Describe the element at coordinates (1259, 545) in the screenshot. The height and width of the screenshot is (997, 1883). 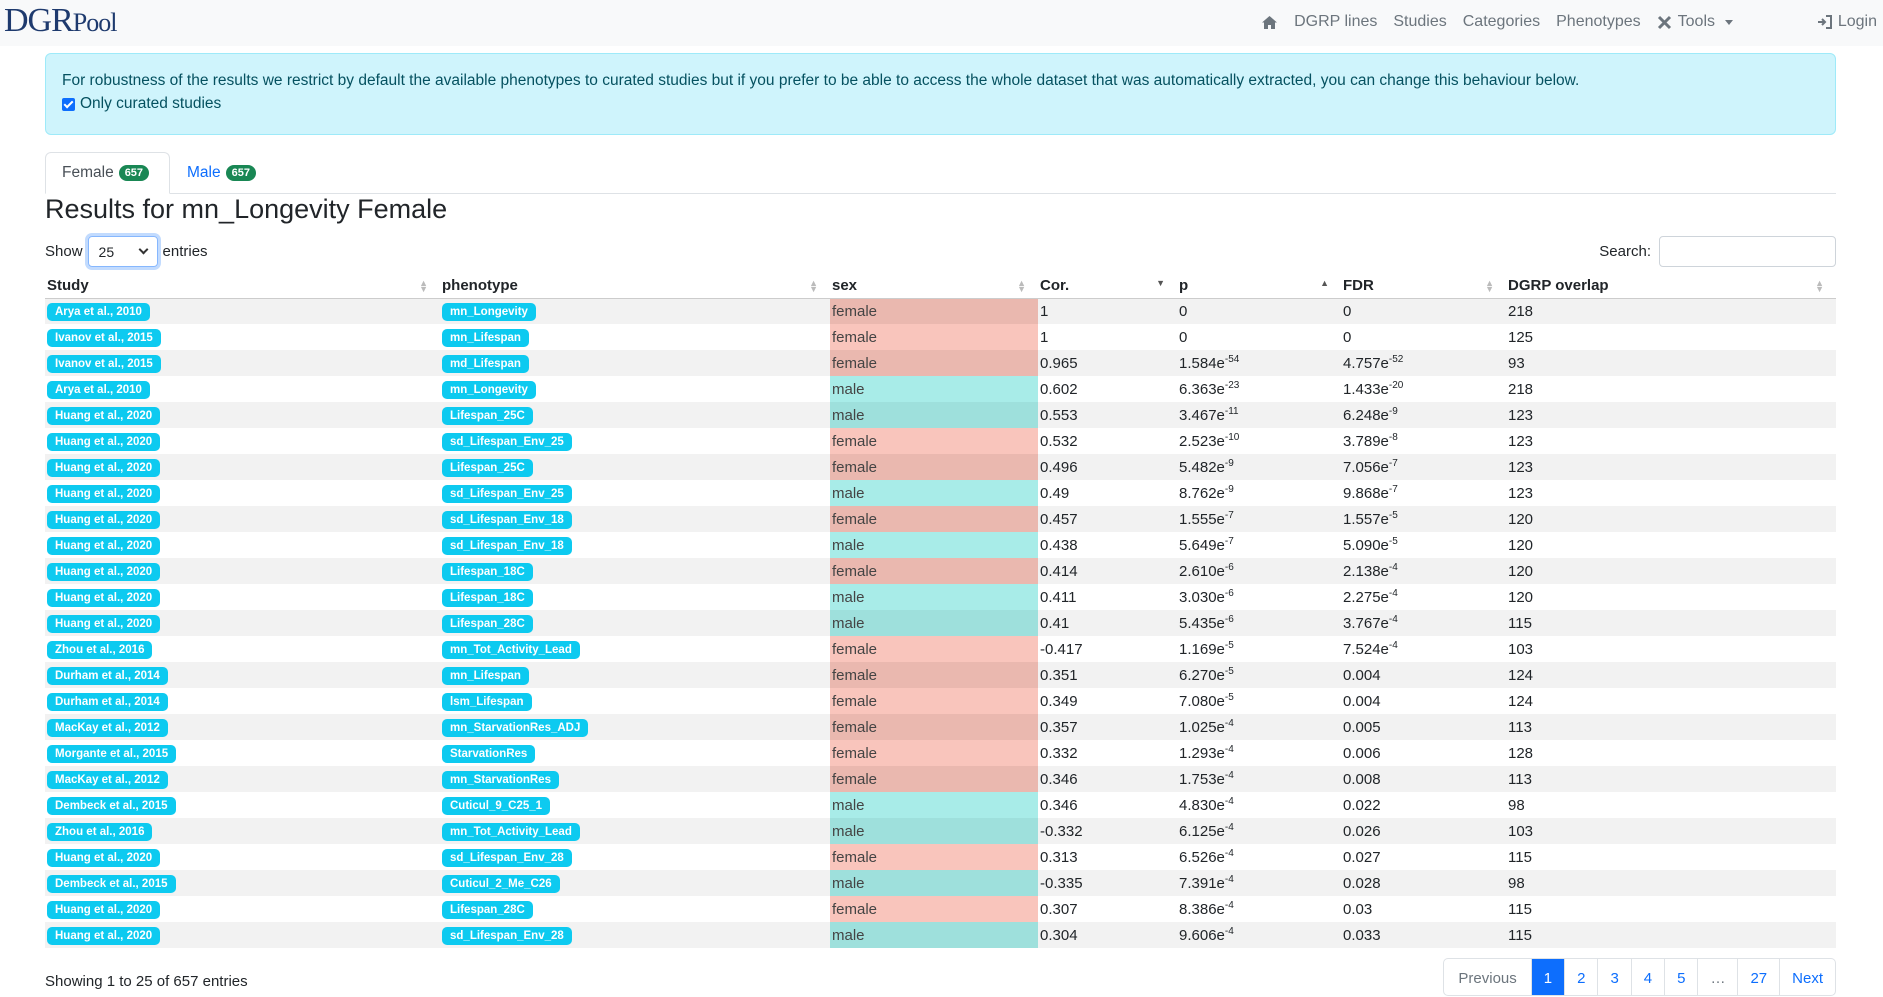
I see `p-cell: 5.649e-7` at that location.